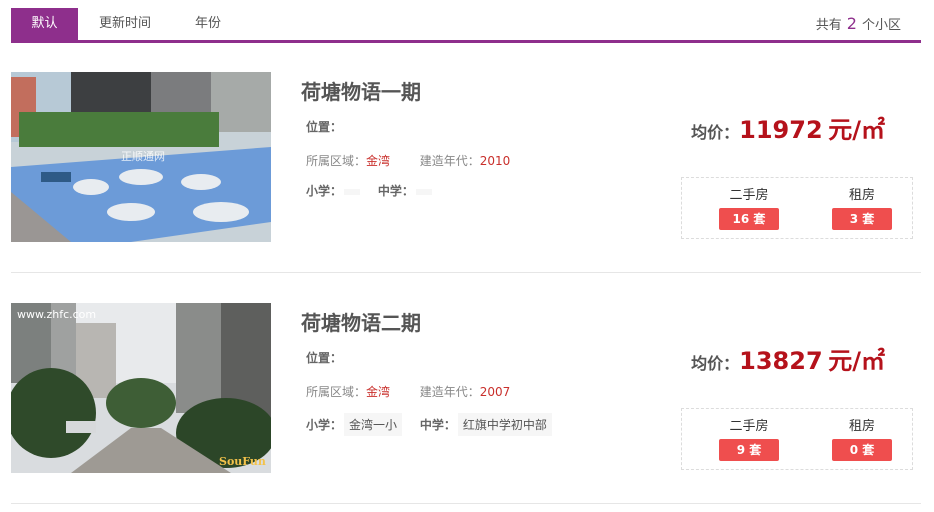 This screenshot has width=934, height=512. Describe the element at coordinates (242, 461) in the screenshot. I see `image-logo: SouFun` at that location.